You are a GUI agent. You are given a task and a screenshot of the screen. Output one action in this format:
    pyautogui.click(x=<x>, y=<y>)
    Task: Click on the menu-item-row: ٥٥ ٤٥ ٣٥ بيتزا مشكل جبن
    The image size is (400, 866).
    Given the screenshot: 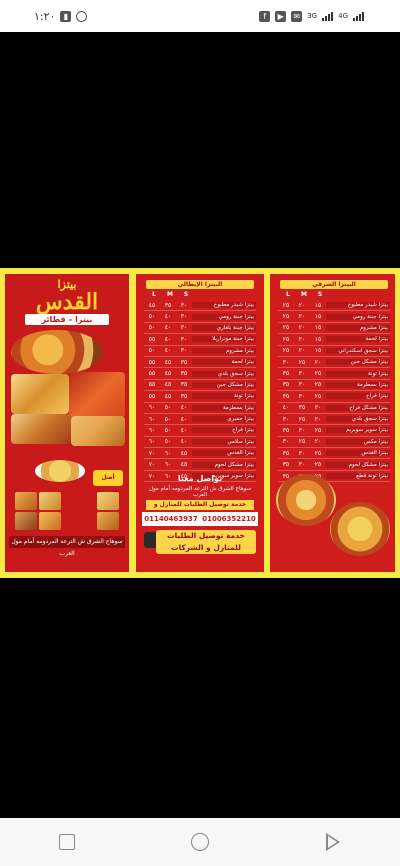 What is the action you would take?
    pyautogui.click(x=200, y=386)
    